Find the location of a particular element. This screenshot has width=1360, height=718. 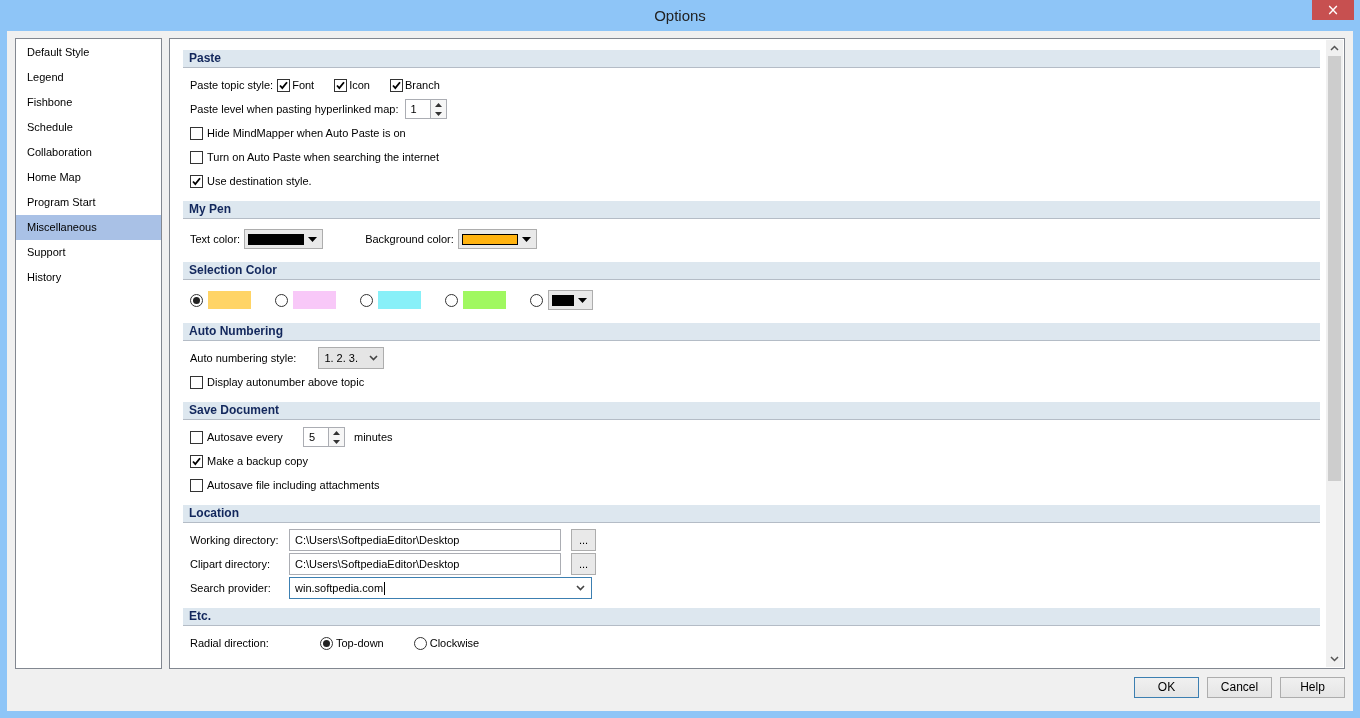

checkbox-label: Autosave every is located at coordinates (252, 437).